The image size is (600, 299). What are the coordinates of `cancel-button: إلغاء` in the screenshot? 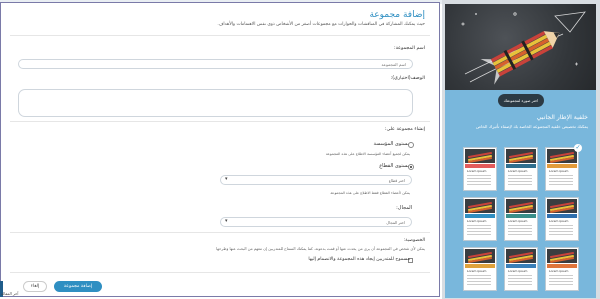 It's located at (35, 286).